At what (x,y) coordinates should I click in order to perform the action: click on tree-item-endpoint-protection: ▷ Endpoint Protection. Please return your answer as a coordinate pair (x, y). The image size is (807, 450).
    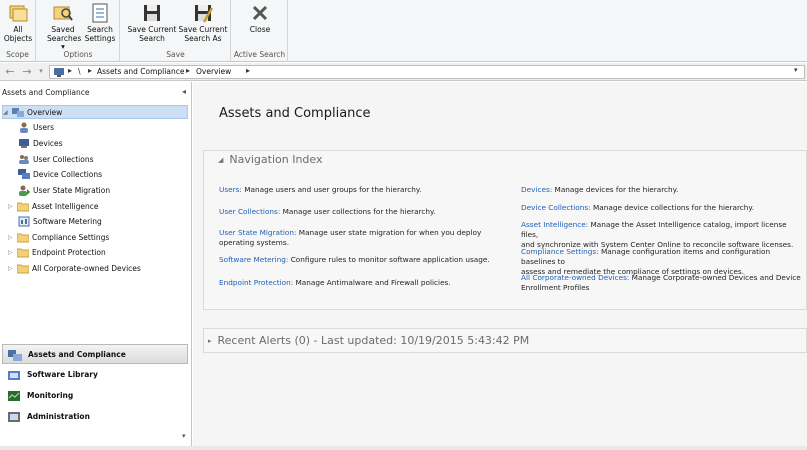
    Looking at the image, I should click on (57, 253).